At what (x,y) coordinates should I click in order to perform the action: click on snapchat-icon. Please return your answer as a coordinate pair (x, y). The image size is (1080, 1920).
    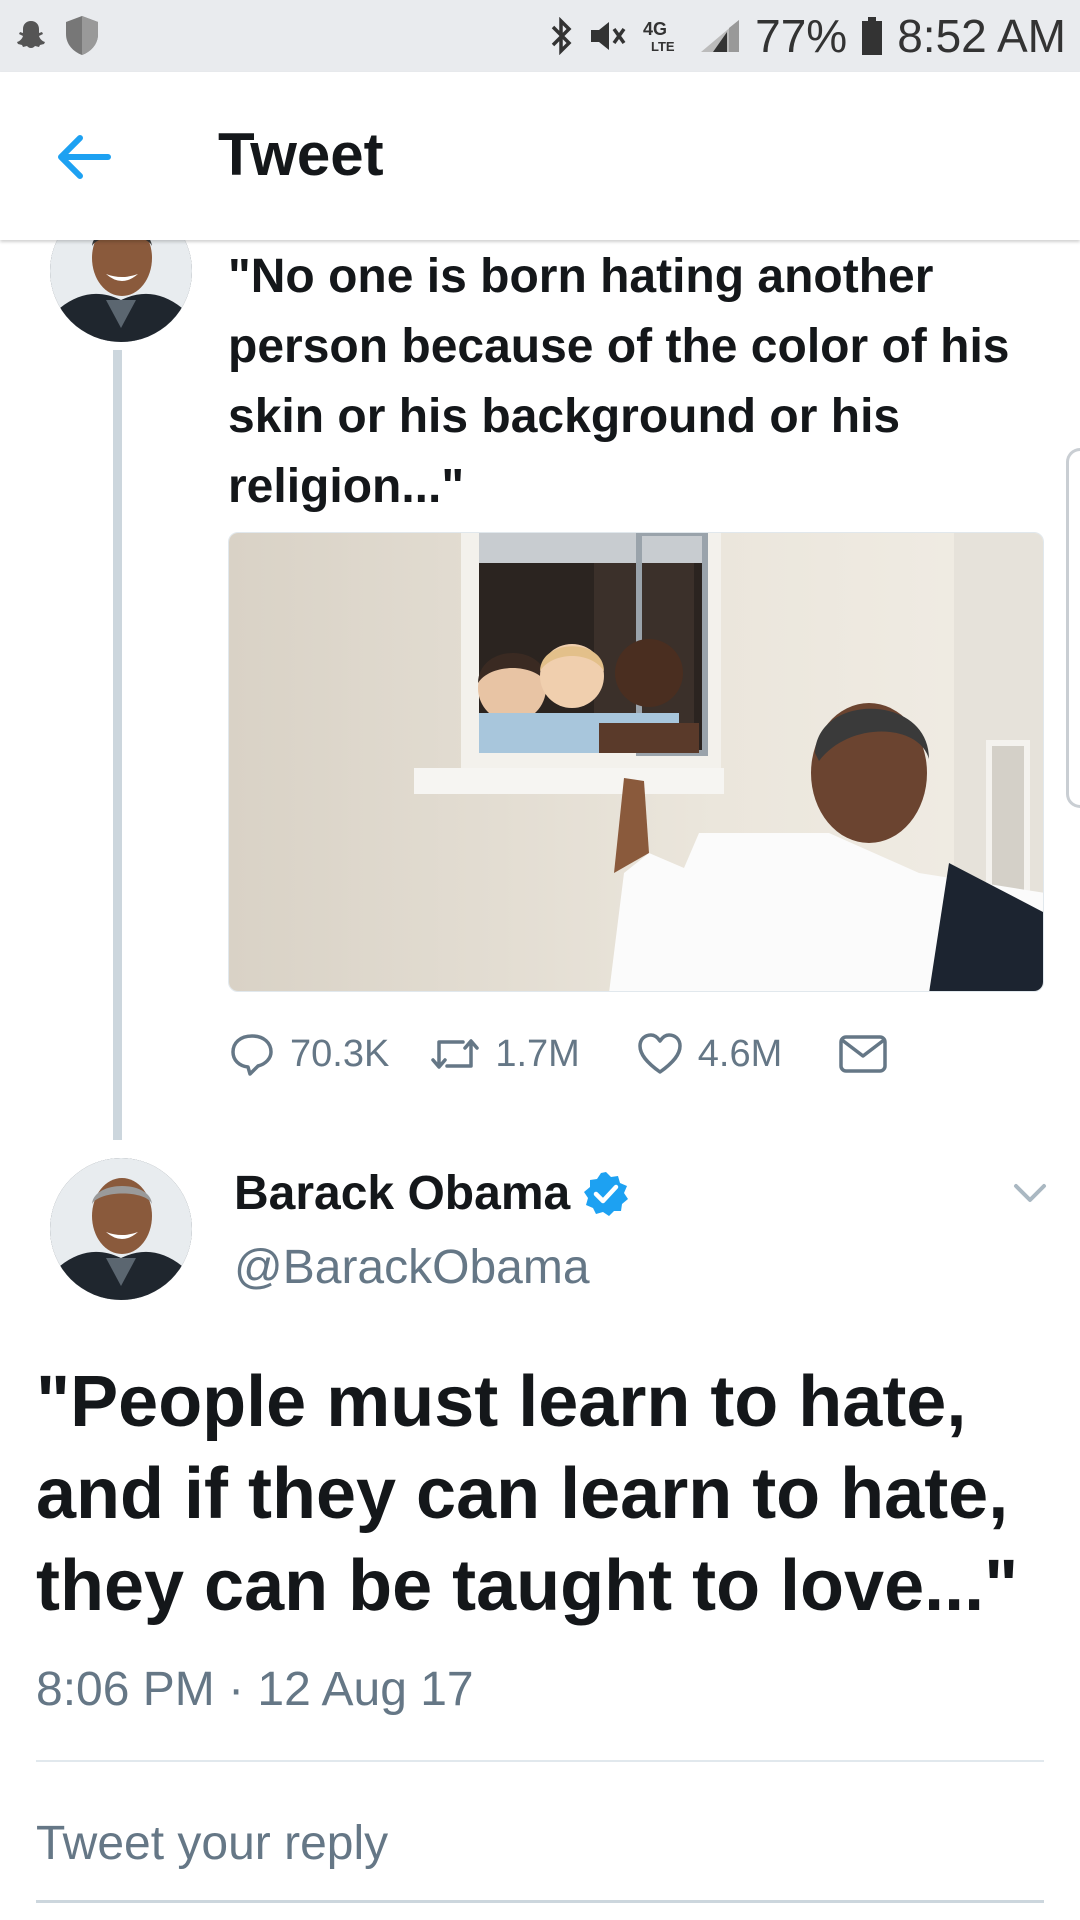
    Looking at the image, I should click on (31, 37).